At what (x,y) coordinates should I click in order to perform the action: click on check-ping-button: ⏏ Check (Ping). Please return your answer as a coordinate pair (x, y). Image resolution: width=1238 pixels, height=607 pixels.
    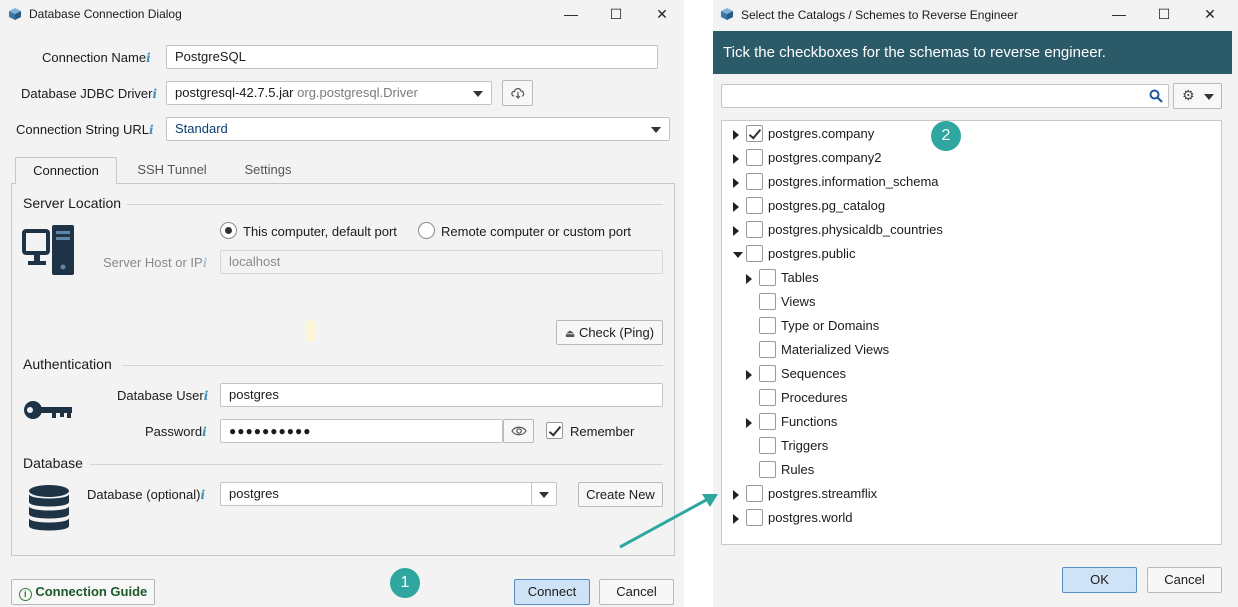
    Looking at the image, I should click on (609, 332).